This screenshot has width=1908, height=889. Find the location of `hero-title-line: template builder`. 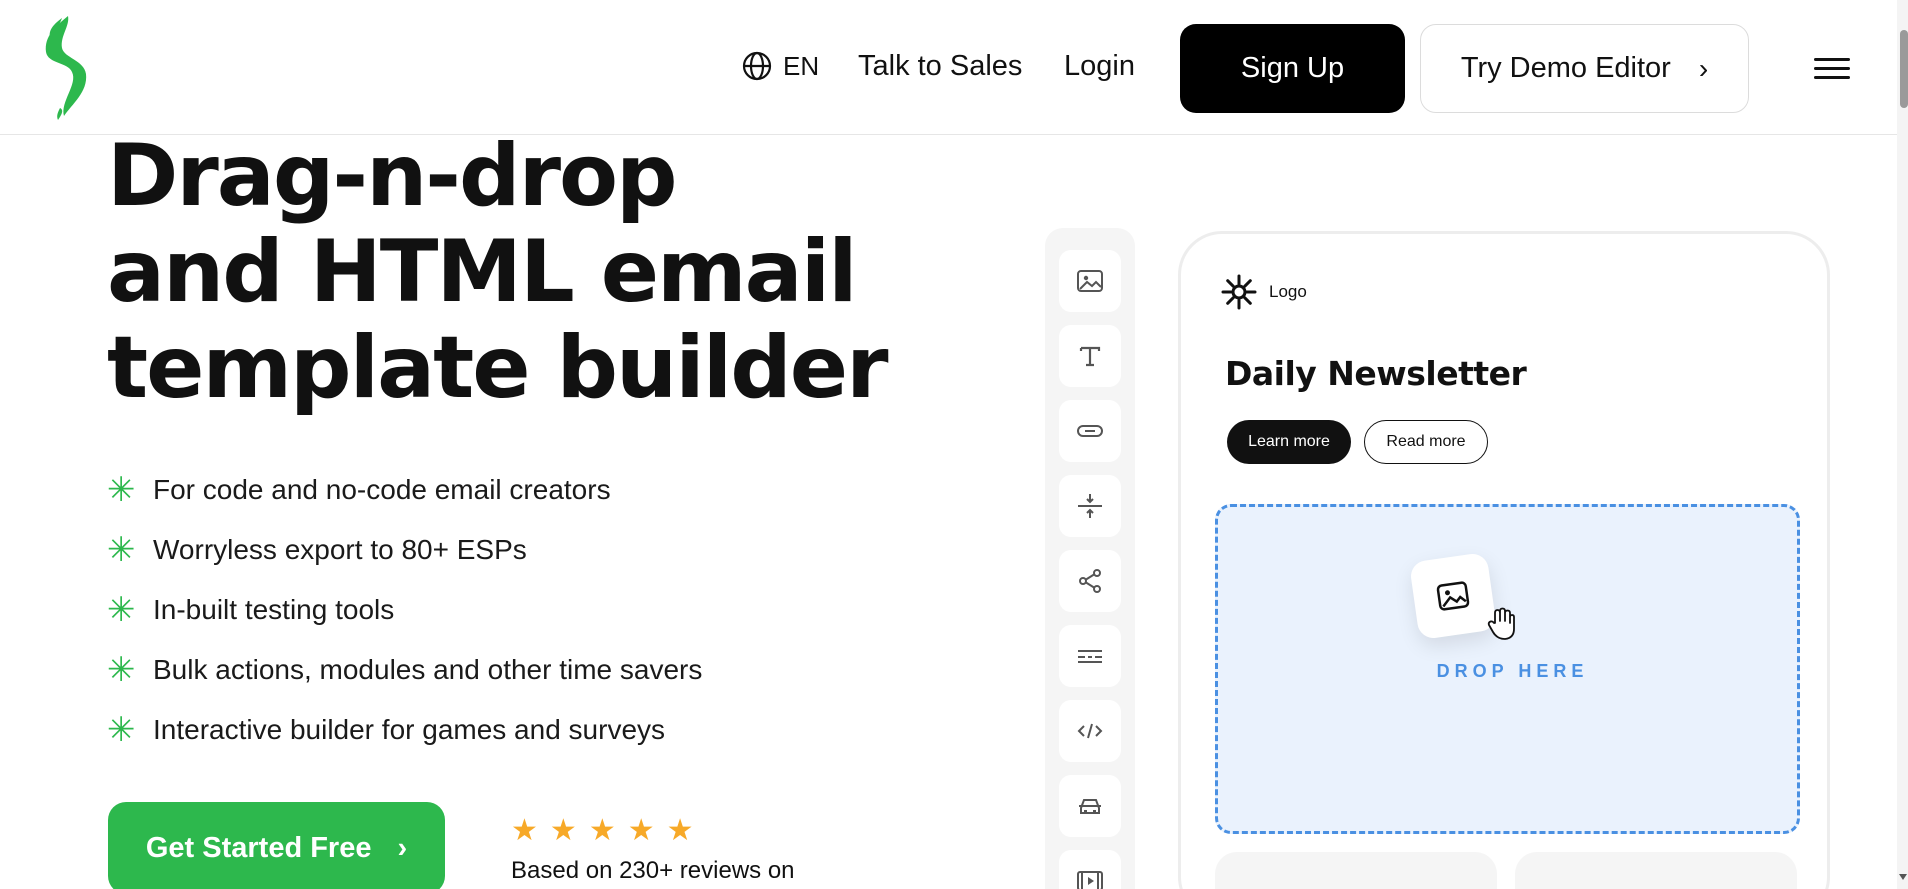

hero-title-line: template builder is located at coordinates (498, 368).